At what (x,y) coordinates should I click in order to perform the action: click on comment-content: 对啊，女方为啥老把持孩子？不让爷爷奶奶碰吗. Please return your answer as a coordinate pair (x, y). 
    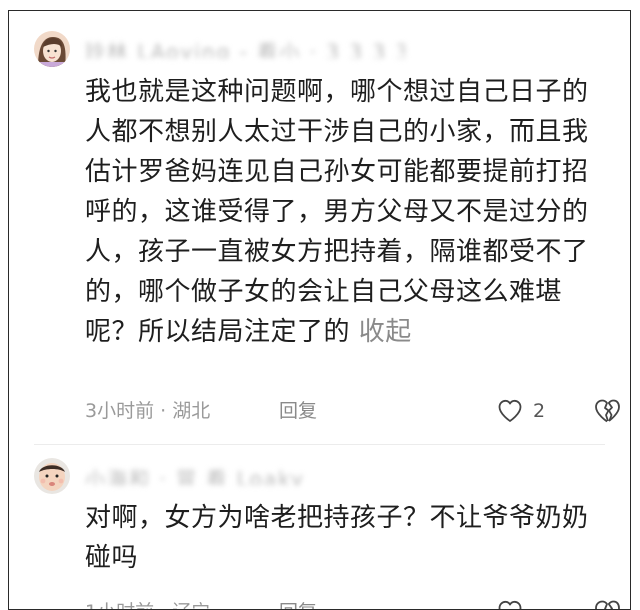
    Looking at the image, I should click on (337, 538).